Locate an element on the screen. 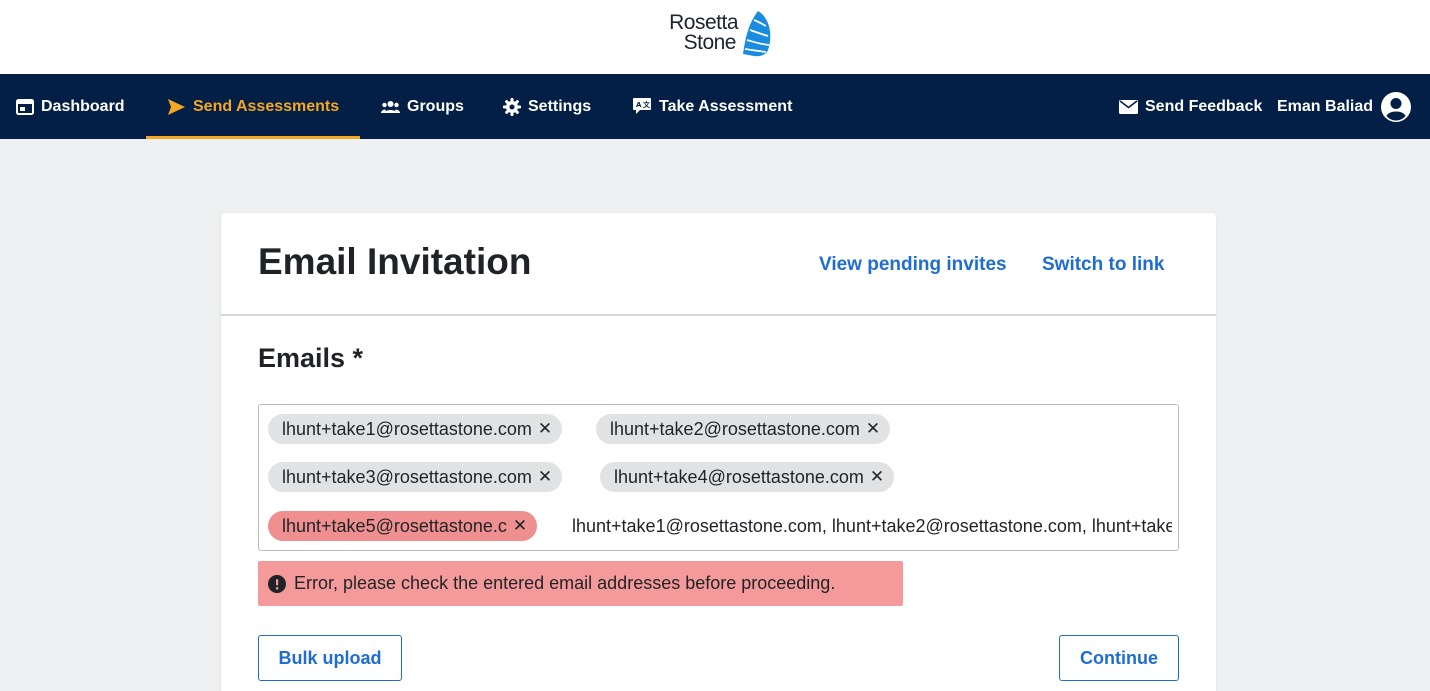 This screenshot has width=1430, height=691. exclamation-circle-icon is located at coordinates (277, 583).